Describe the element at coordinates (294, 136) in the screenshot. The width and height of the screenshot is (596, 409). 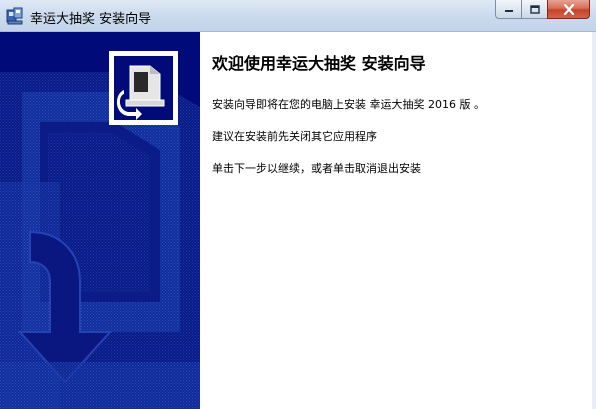
I see `close-apps-text: 建议在安装前先关闭其它应用程序` at that location.